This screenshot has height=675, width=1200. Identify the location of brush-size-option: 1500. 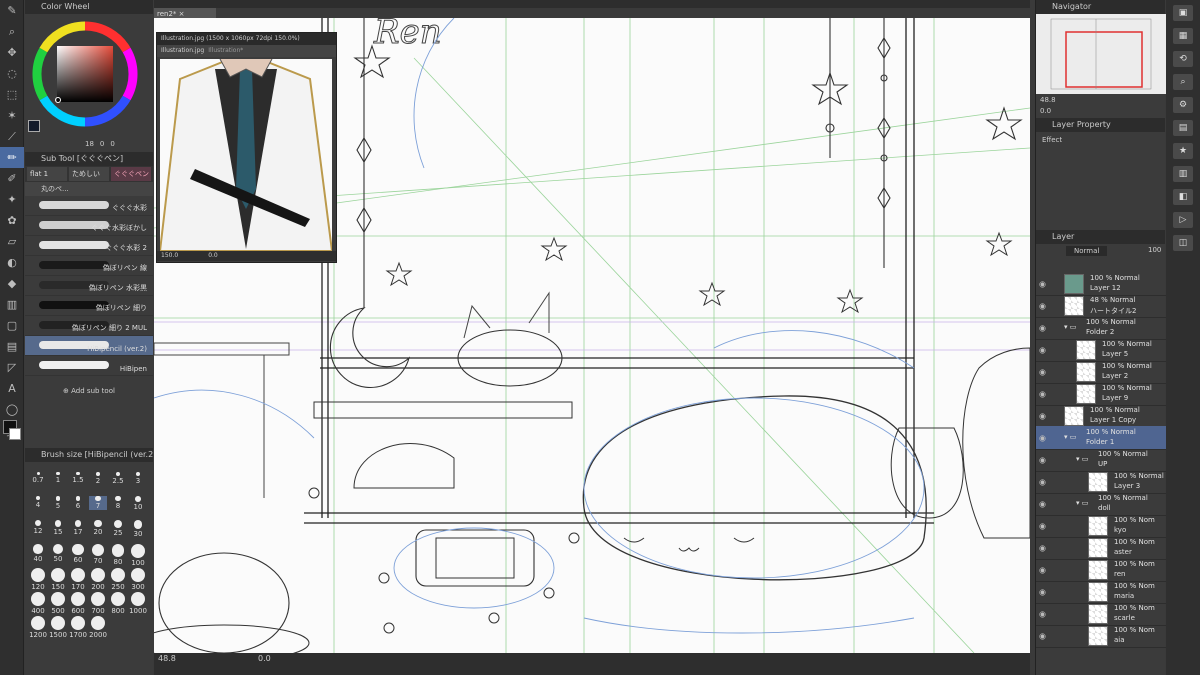
(58, 627).